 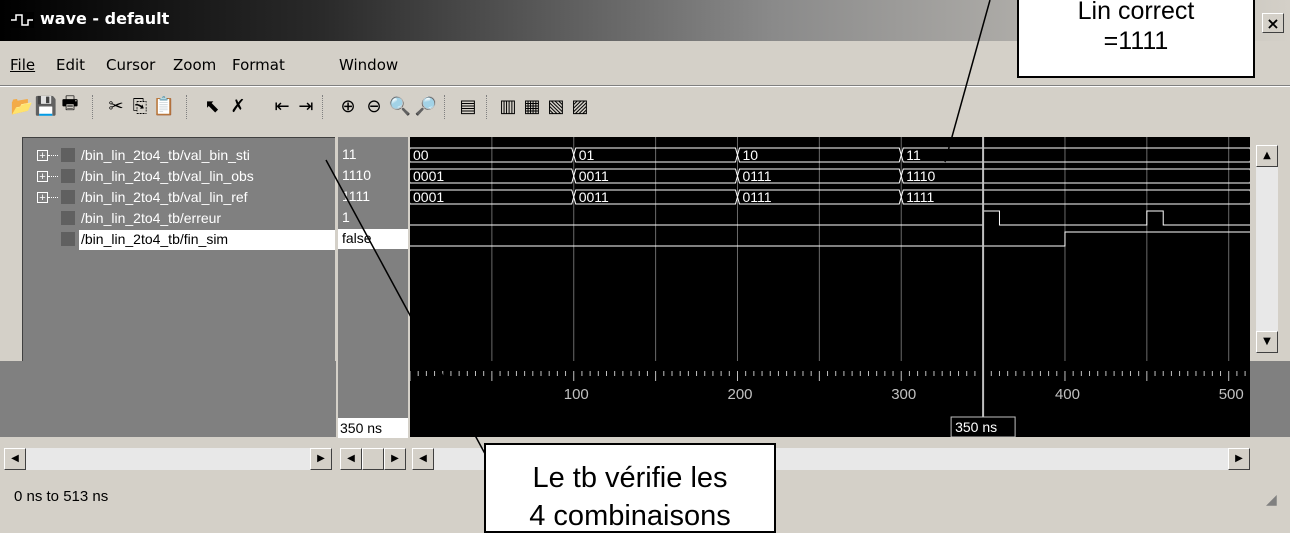 What do you see at coordinates (630, 488) in the screenshot?
I see `callout-tb-verifie: Le tb vérifie les 4 combinaisons` at bounding box center [630, 488].